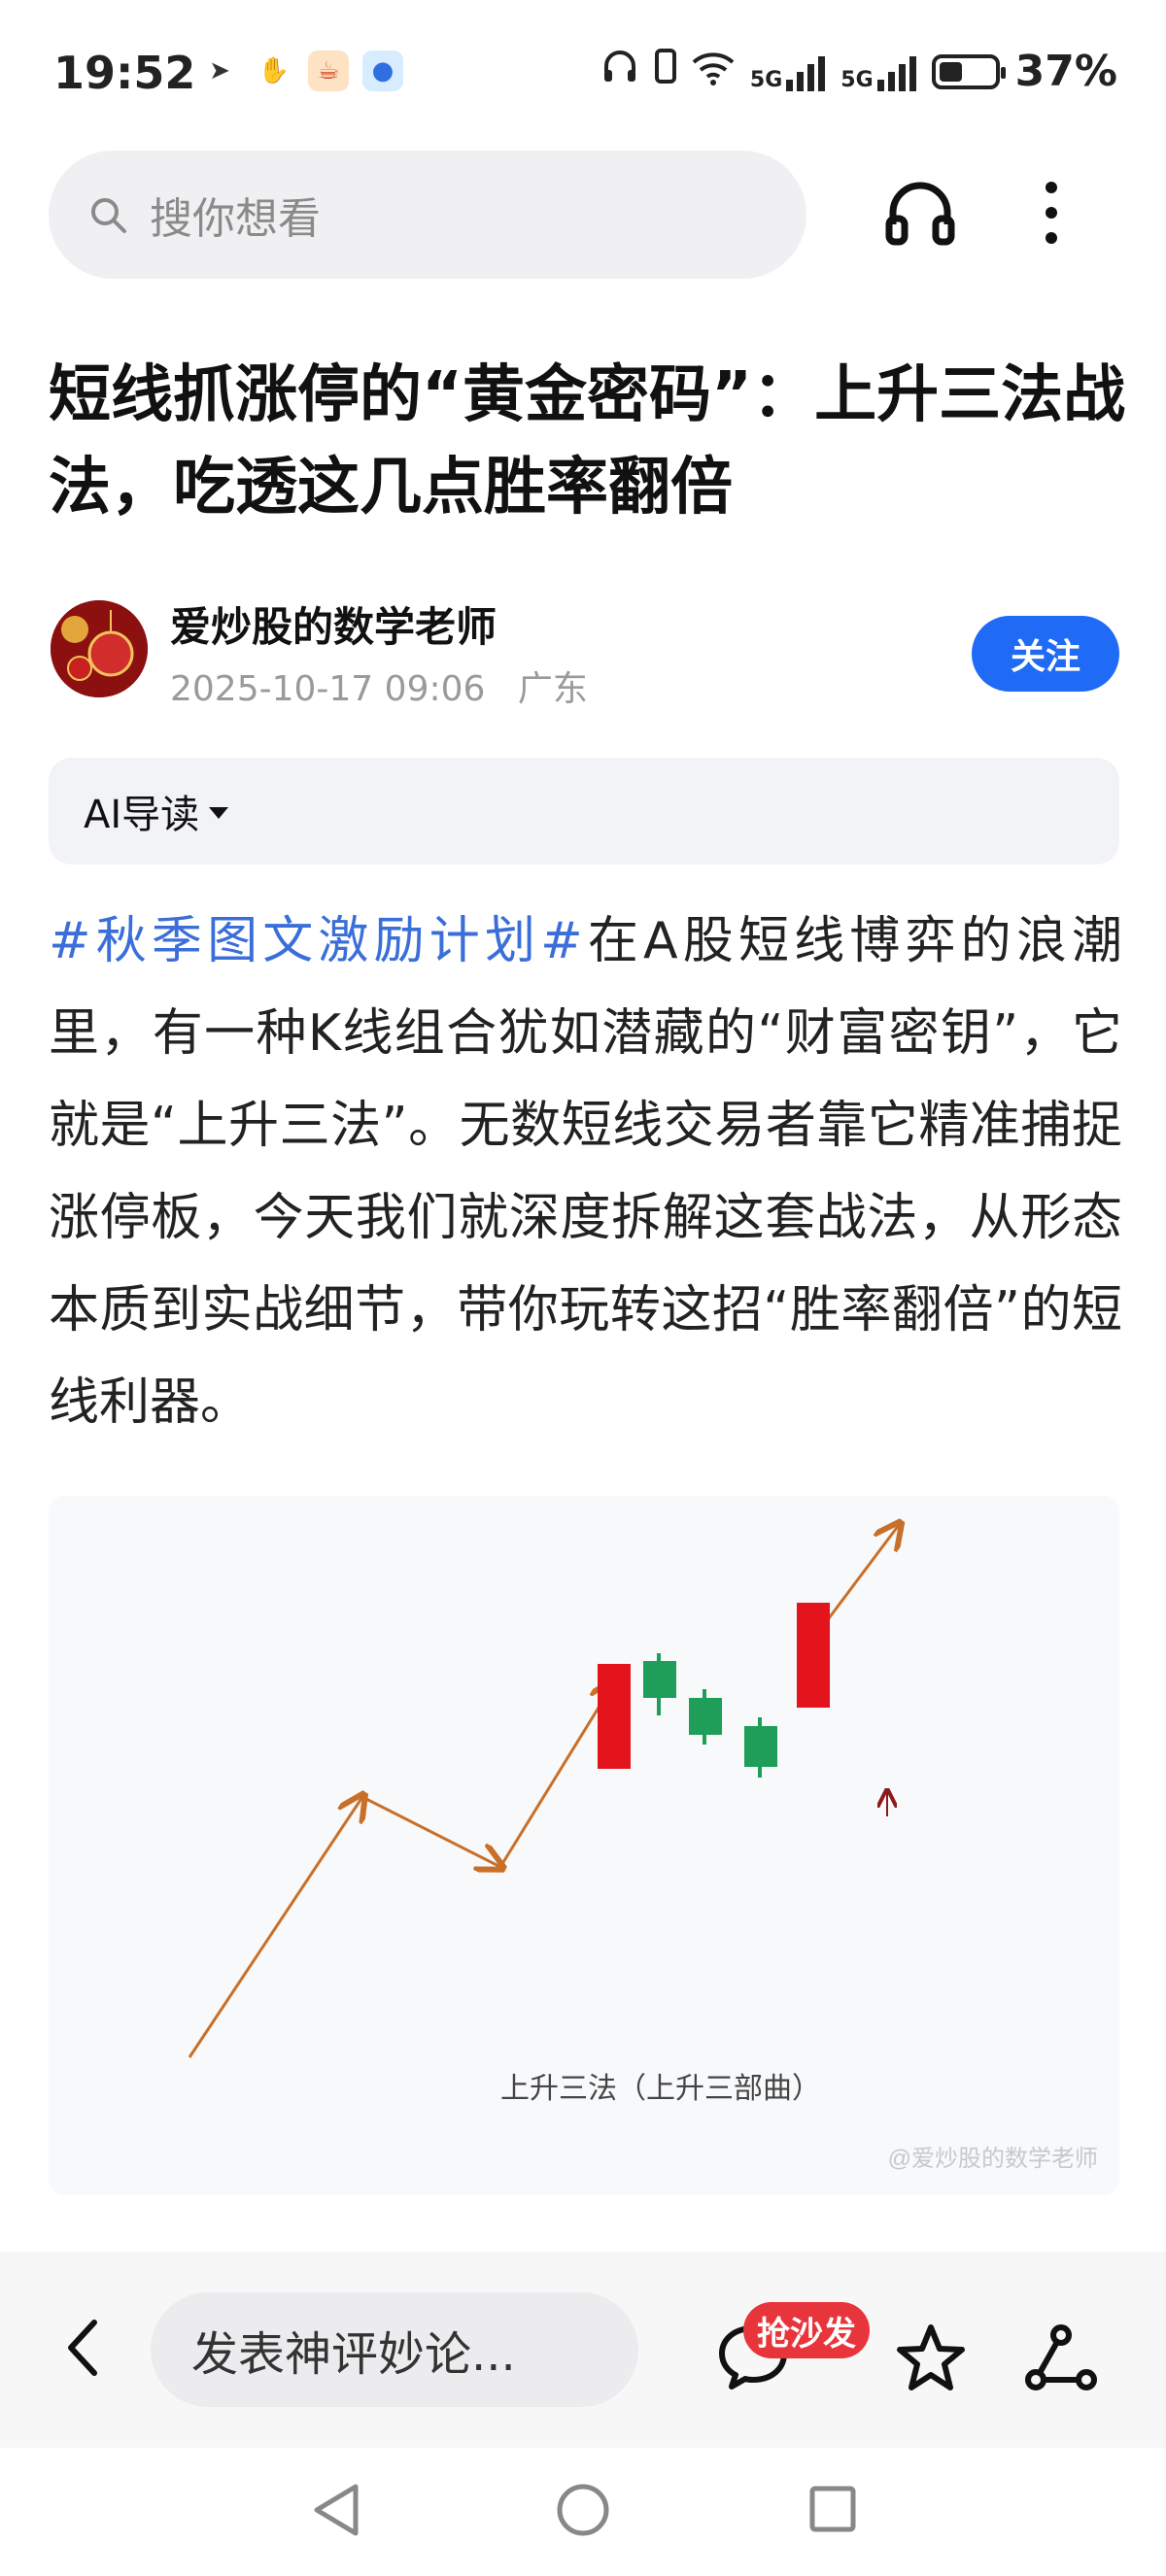 The height and width of the screenshot is (2576, 1166). I want to click on app-notification-icon: ☕, so click(328, 71).